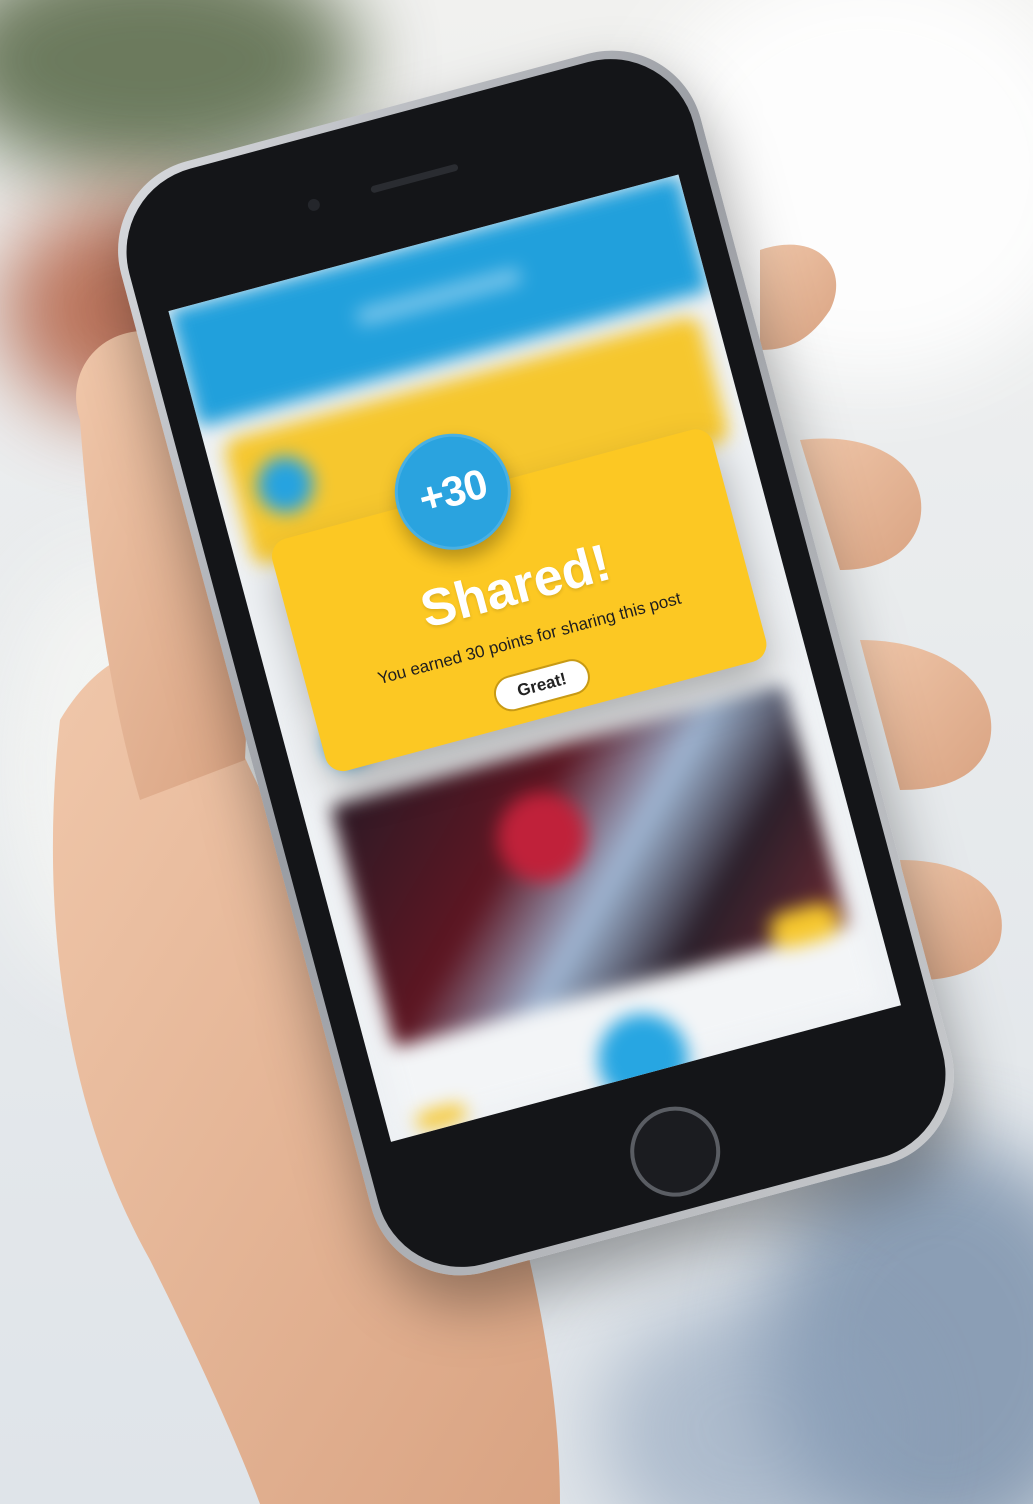 Image resolution: width=1033 pixels, height=1504 pixels. Describe the element at coordinates (675, 1151) in the screenshot. I see `home-button` at that location.